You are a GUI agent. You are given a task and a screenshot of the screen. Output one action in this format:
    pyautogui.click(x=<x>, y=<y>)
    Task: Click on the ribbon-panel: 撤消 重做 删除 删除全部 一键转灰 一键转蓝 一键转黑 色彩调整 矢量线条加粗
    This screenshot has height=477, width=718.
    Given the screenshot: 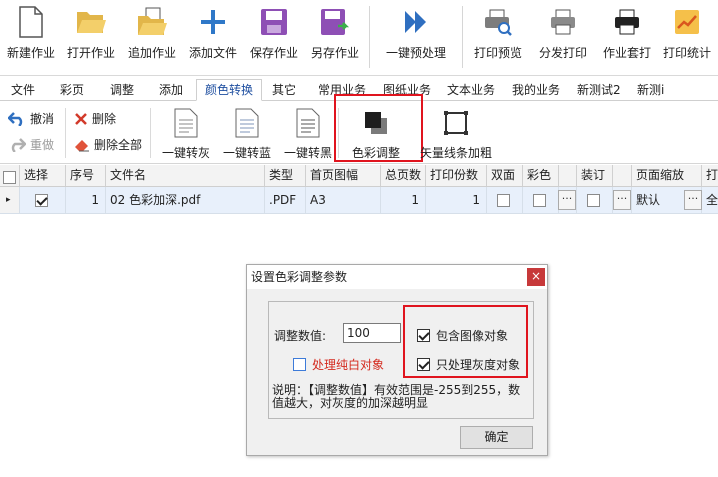 What is the action you would take?
    pyautogui.click(x=359, y=129)
    